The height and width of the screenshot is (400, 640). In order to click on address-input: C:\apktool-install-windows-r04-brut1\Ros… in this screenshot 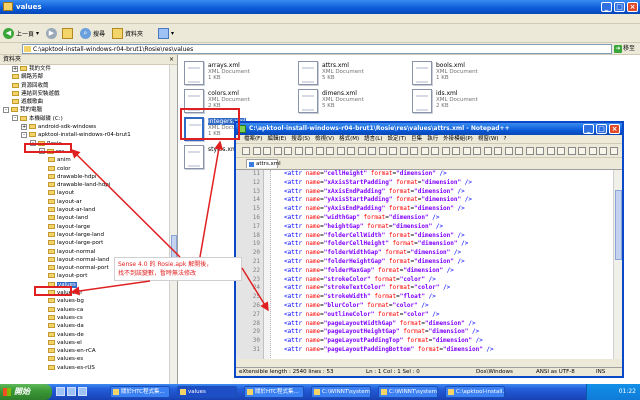, I will do `click(317, 49)`.